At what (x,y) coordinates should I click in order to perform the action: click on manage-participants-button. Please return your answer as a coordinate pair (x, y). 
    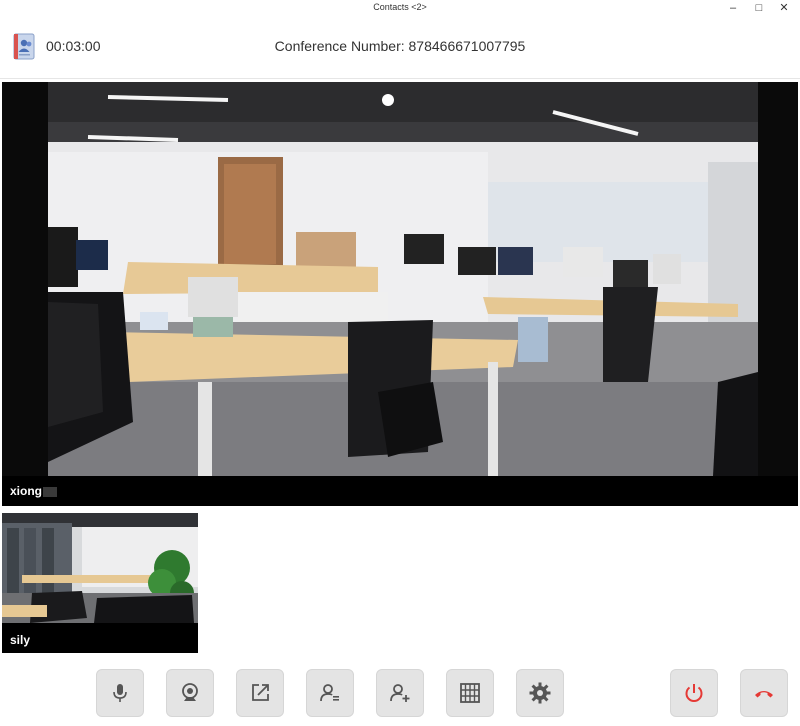
    Looking at the image, I should click on (330, 693).